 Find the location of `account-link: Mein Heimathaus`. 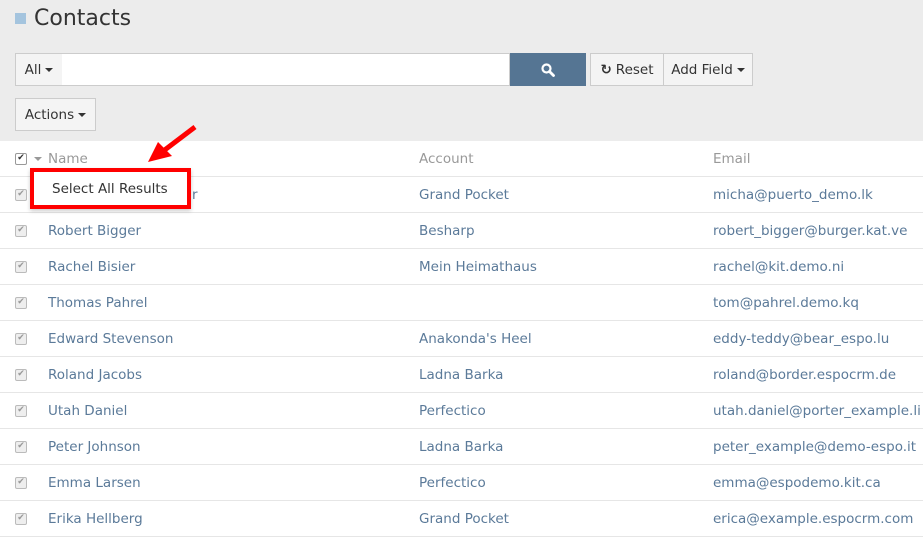

account-link: Mein Heimathaus is located at coordinates (478, 267).